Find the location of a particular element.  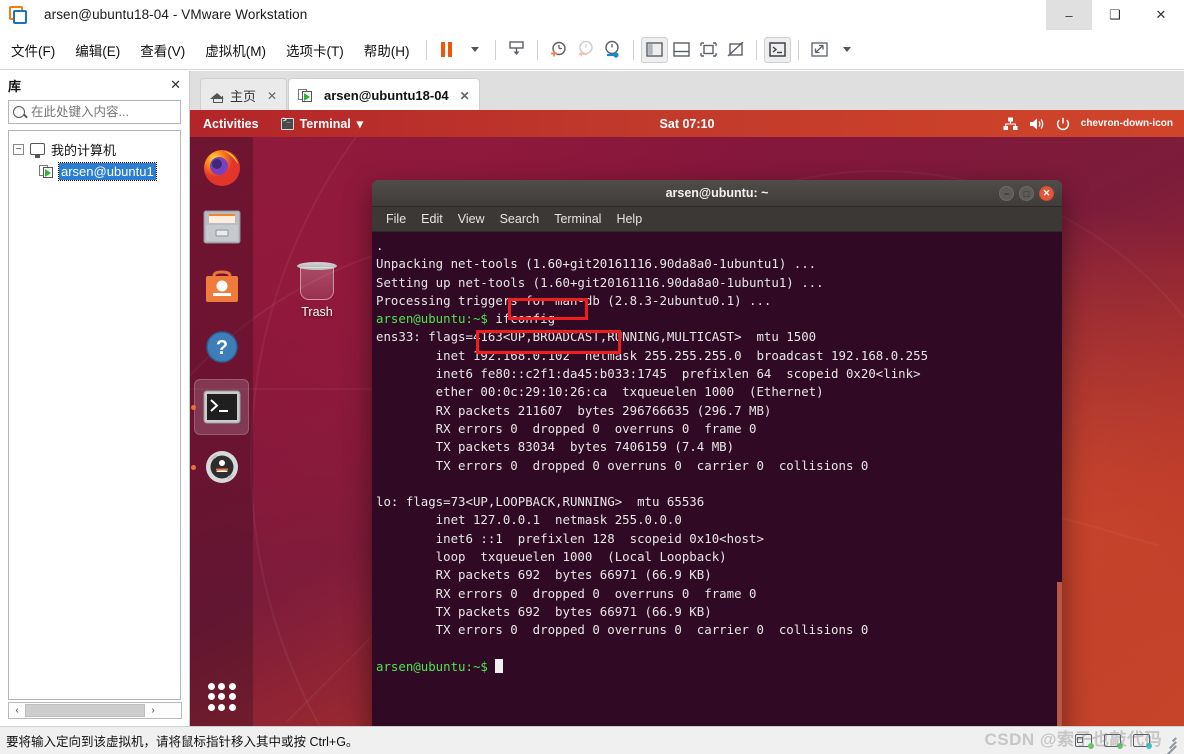

pause-vm-button is located at coordinates (447, 50).